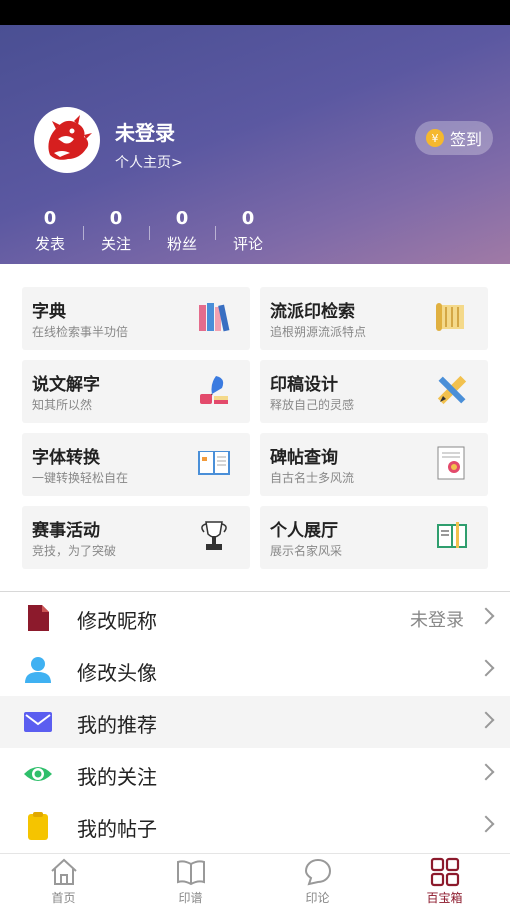 The image size is (510, 907). What do you see at coordinates (182, 231) in the screenshot?
I see `stat-followers: 0 粉丝` at bounding box center [182, 231].